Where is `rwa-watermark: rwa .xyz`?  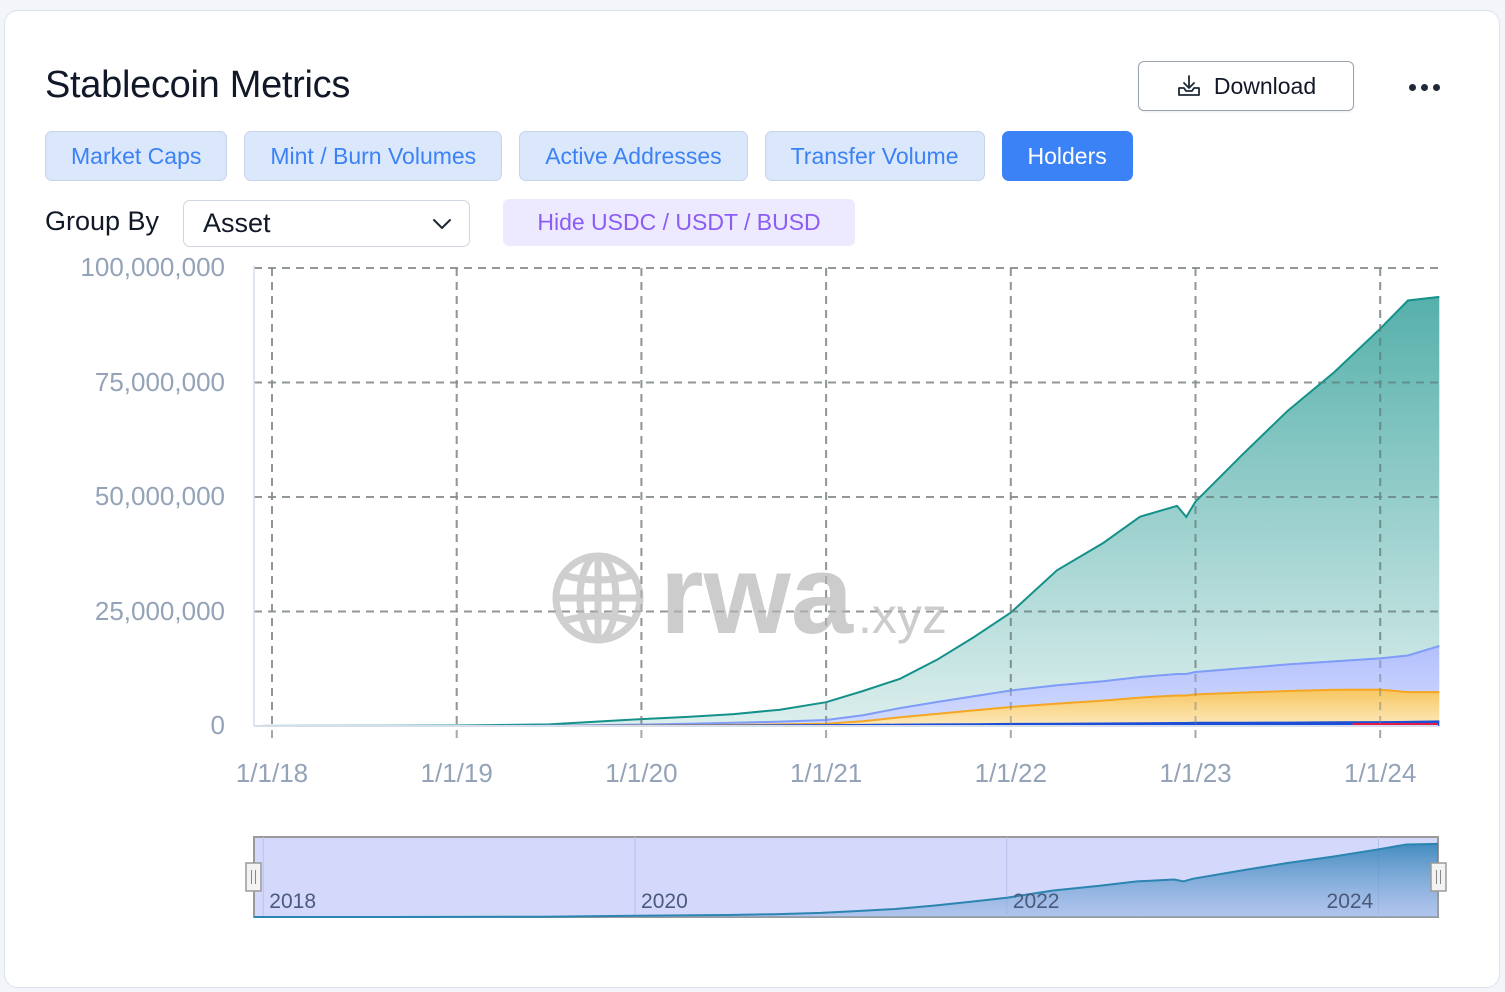 rwa-watermark: rwa .xyz is located at coordinates (749, 594).